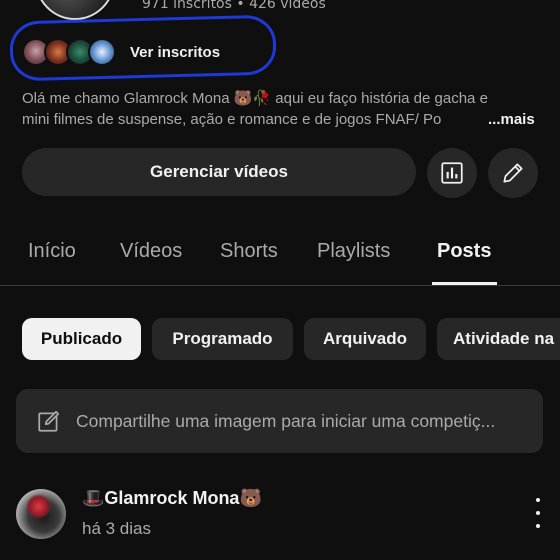 The image size is (560, 560). I want to click on edit-button, so click(513, 173).